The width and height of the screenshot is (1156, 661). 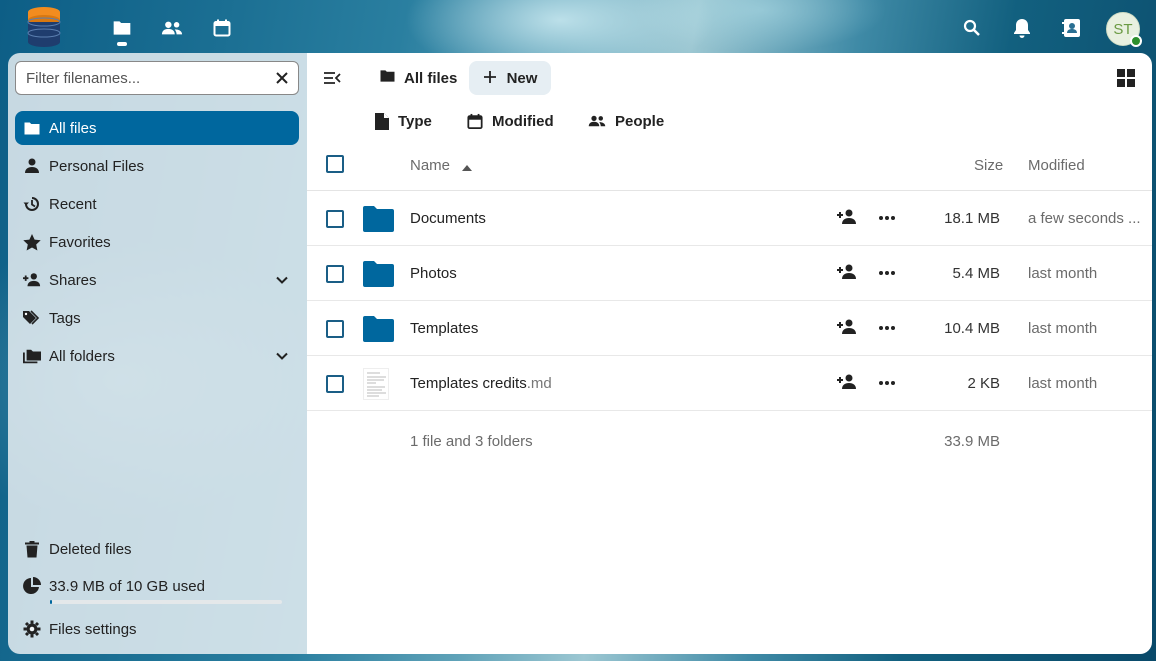 I want to click on column-name-header: Name, so click(x=441, y=166).